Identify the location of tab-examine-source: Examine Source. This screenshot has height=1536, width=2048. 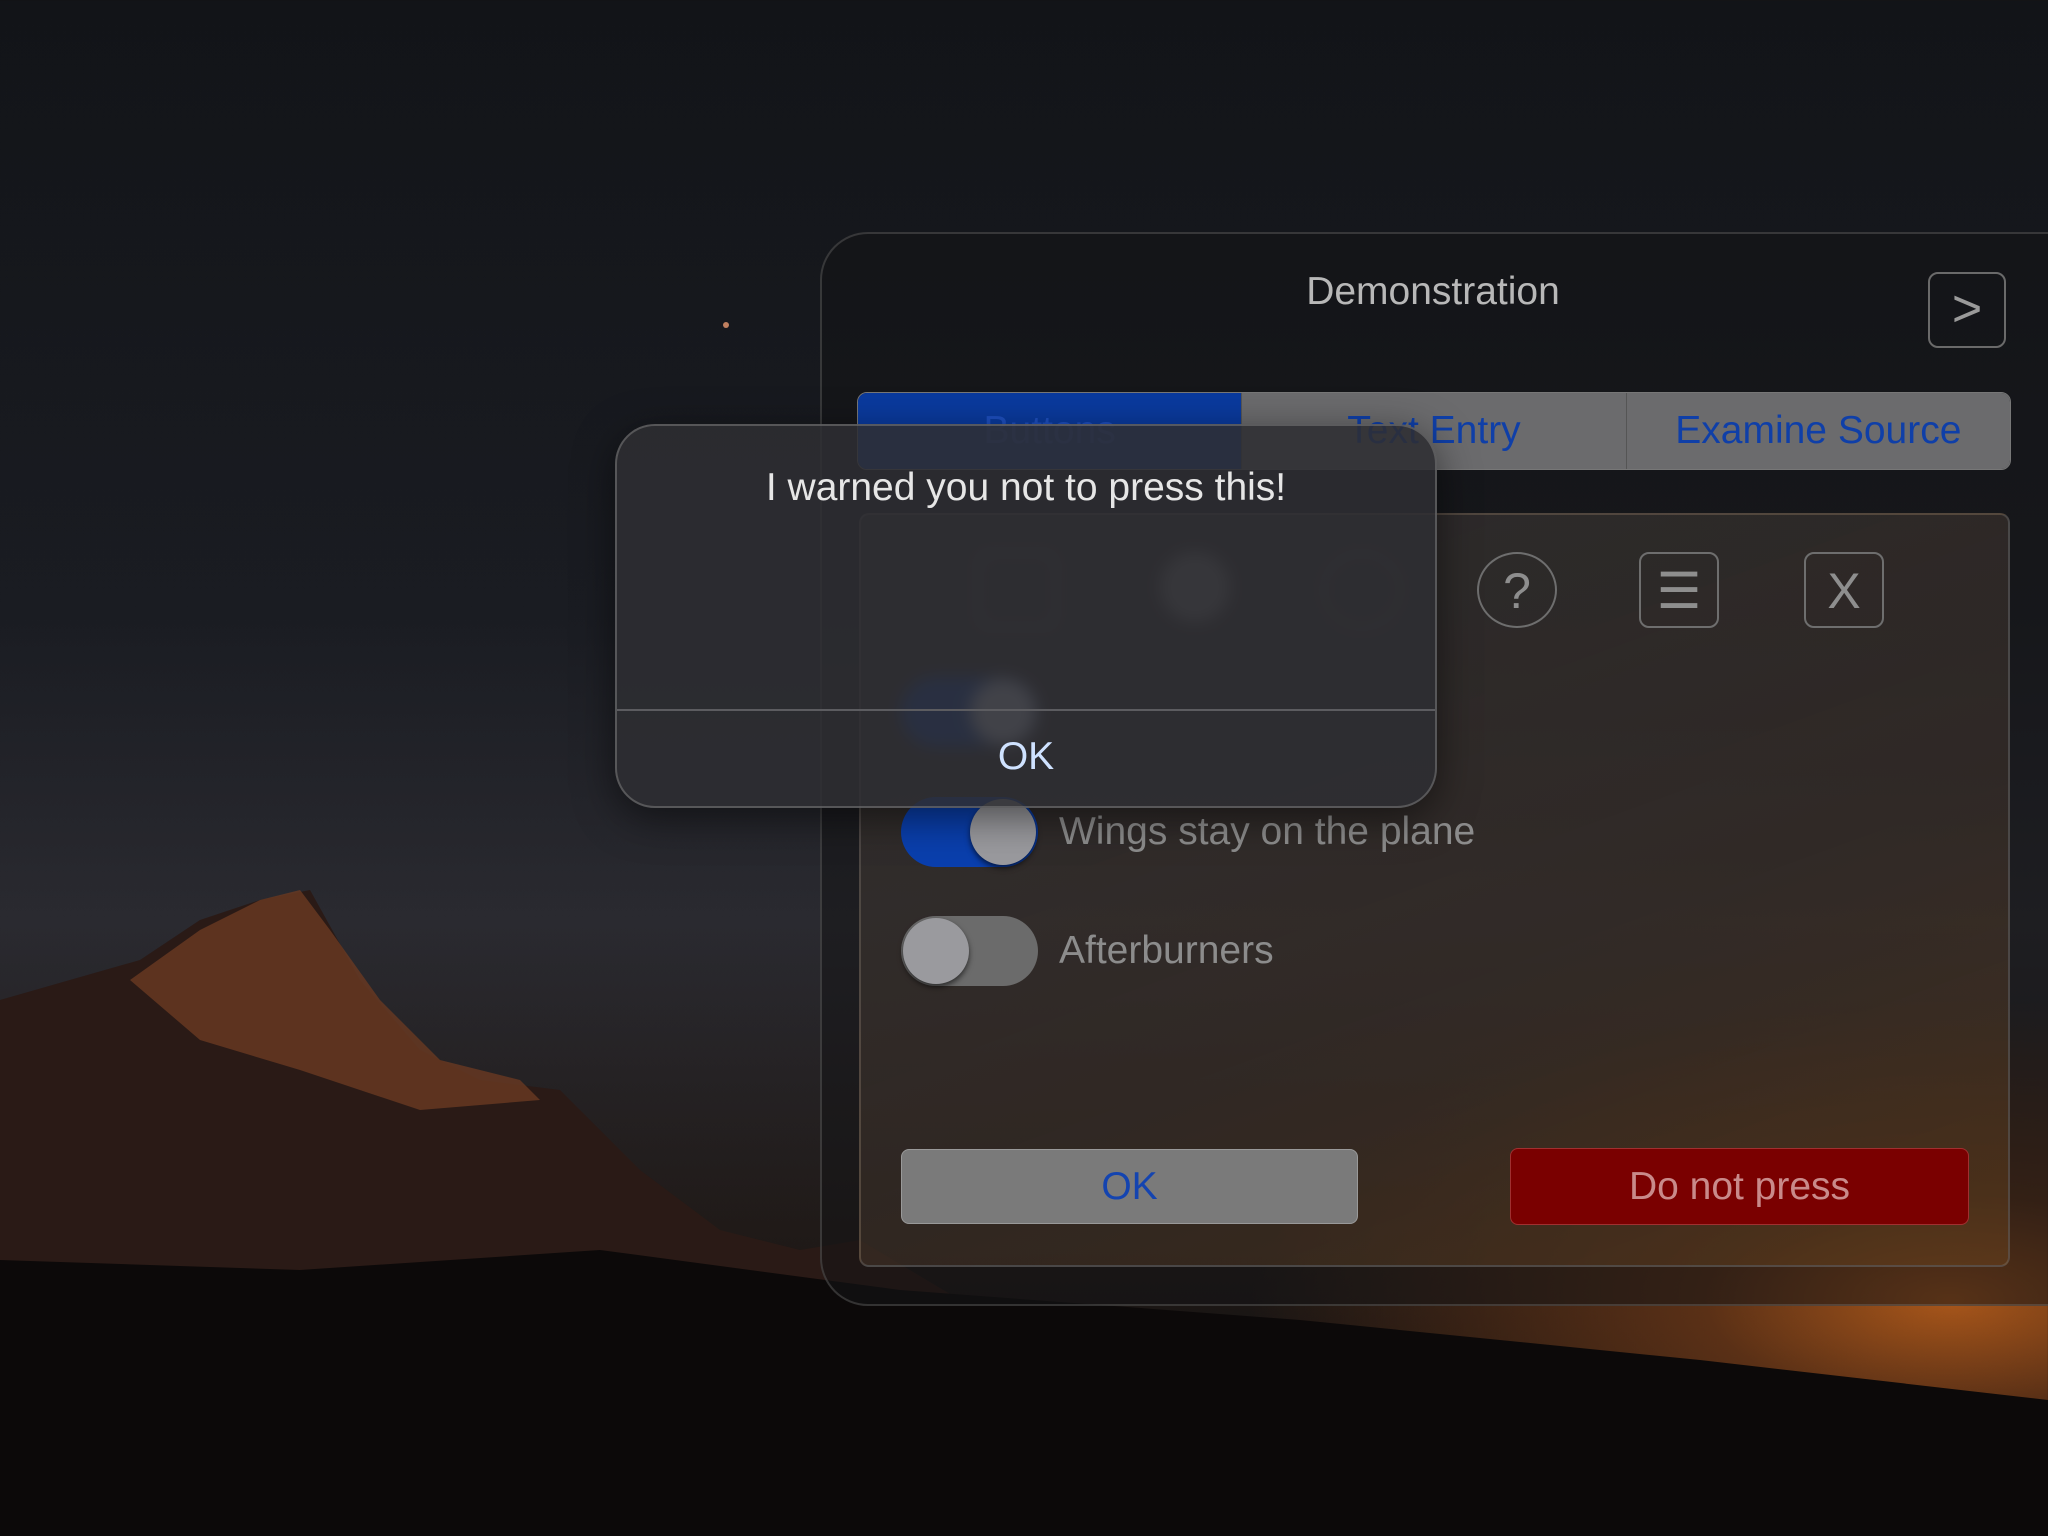
(1817, 431).